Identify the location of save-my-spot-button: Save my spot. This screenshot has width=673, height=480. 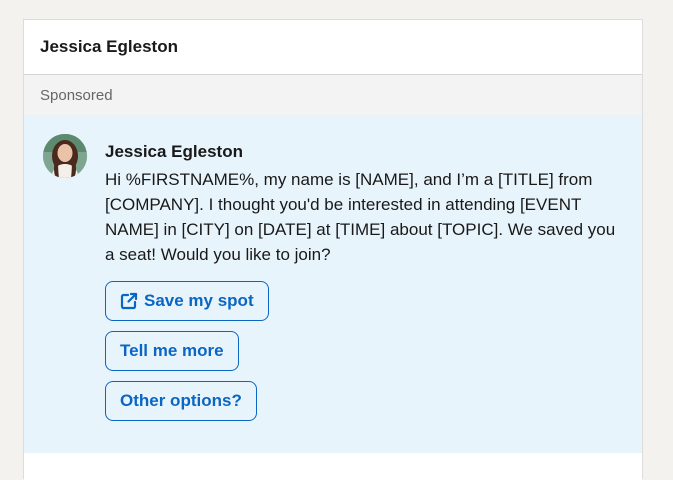
(187, 301).